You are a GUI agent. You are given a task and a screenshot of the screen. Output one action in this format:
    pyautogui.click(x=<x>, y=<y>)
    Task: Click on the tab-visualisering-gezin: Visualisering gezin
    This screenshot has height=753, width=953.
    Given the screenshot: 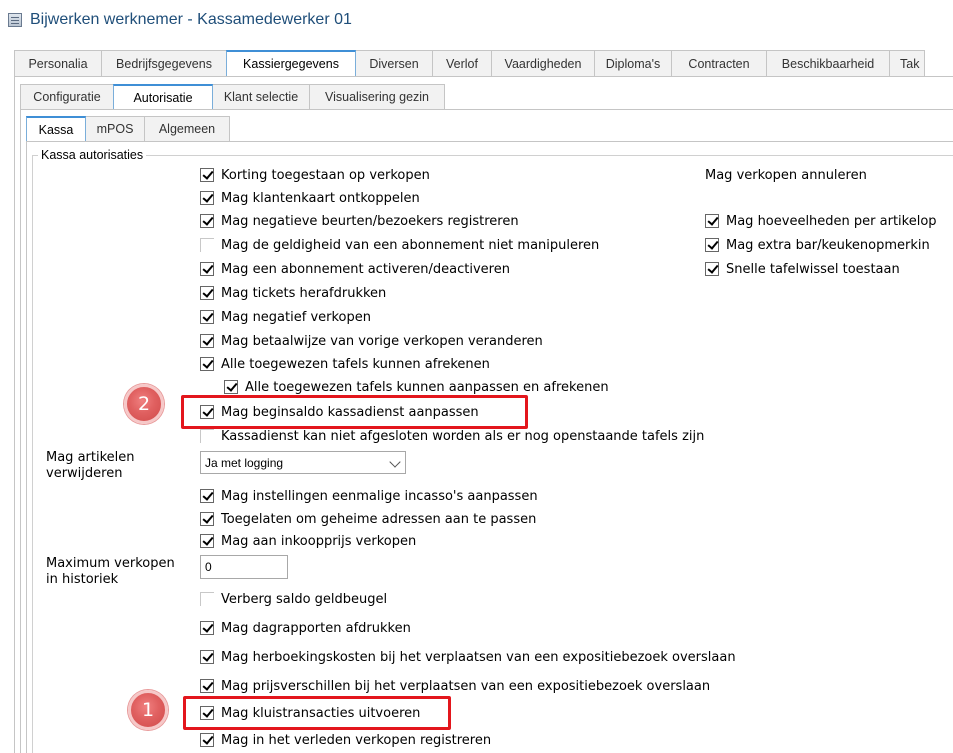 What is the action you would take?
    pyautogui.click(x=377, y=96)
    